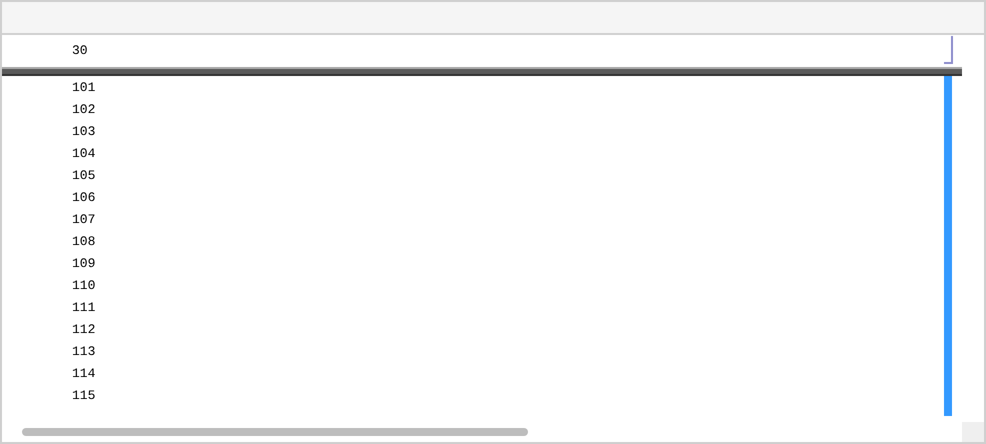 This screenshot has width=986, height=444. What do you see at coordinates (84, 264) in the screenshot?
I see `line-number: 109` at bounding box center [84, 264].